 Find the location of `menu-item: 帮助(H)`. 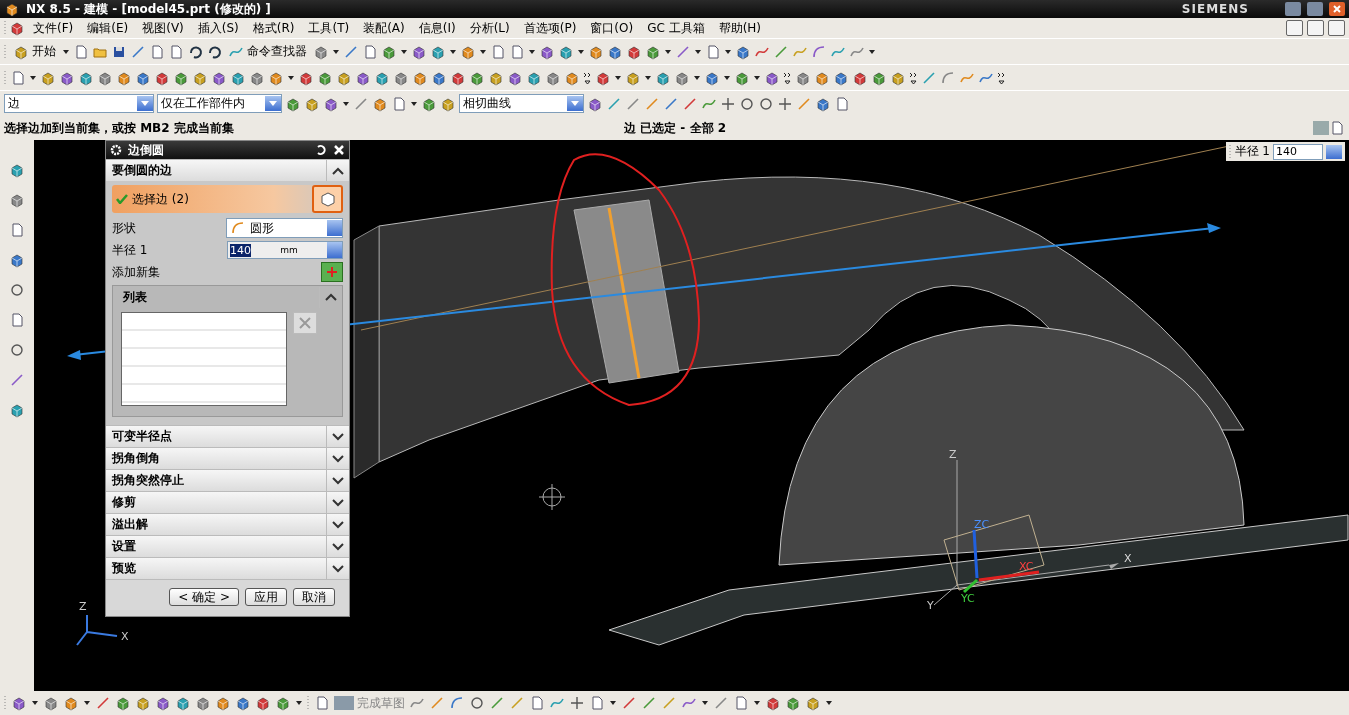

menu-item: 帮助(H) is located at coordinates (740, 28).